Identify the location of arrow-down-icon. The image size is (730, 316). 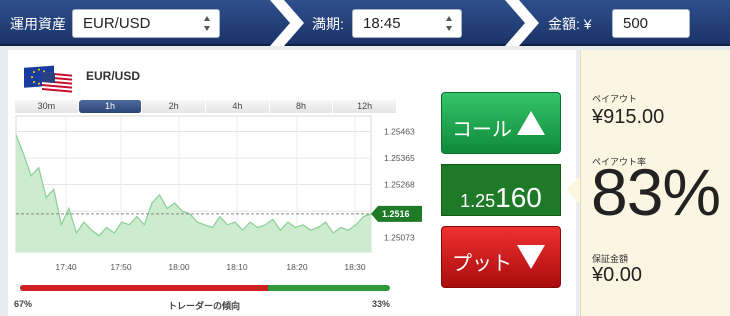
(531, 257).